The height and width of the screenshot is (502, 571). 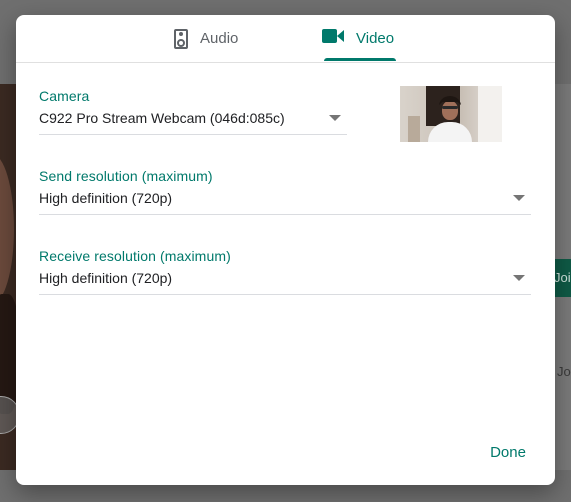 What do you see at coordinates (285, 282) in the screenshot?
I see `receive-resolution-select: High definition (720p)` at bounding box center [285, 282].